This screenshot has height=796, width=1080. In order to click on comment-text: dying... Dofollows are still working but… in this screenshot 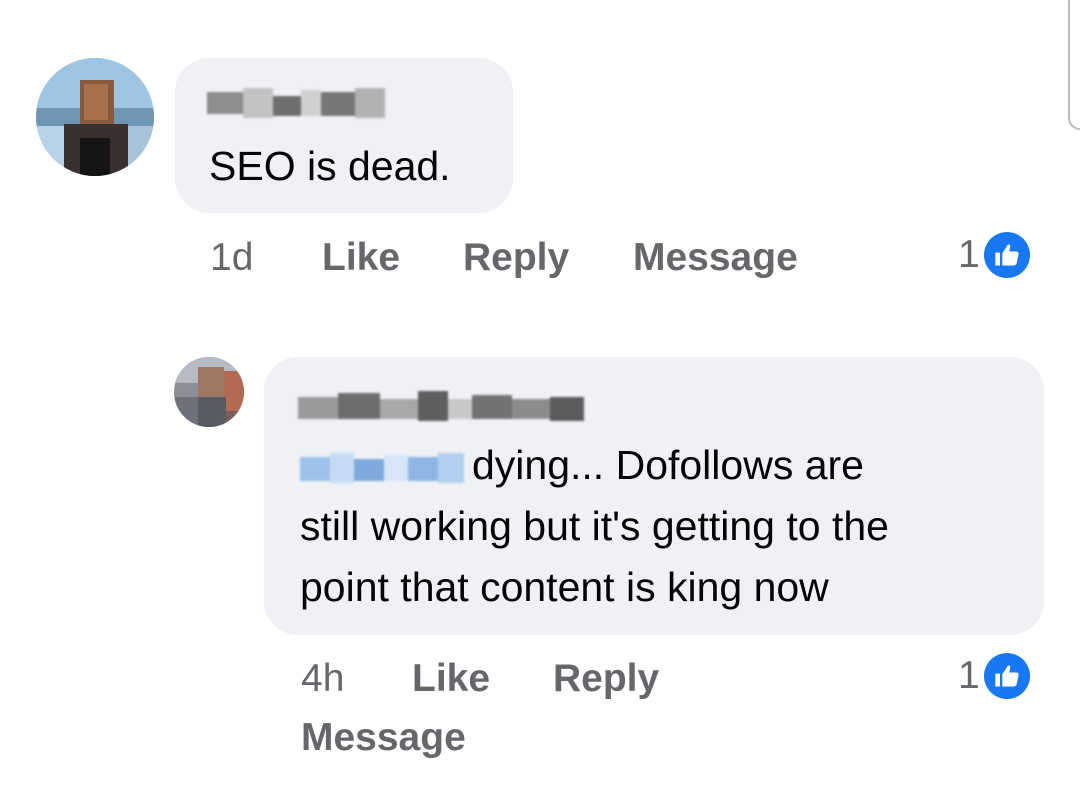, I will do `click(594, 526)`.